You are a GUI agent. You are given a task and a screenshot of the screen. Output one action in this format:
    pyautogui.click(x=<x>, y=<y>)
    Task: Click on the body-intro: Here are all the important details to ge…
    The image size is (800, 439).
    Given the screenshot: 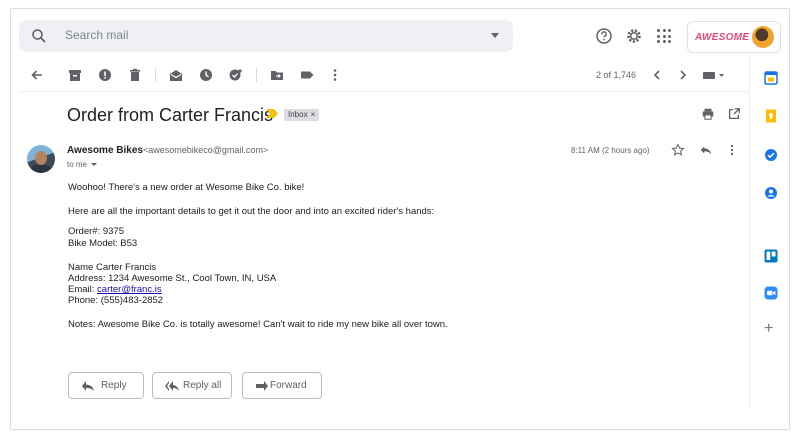 What is the action you would take?
    pyautogui.click(x=251, y=211)
    